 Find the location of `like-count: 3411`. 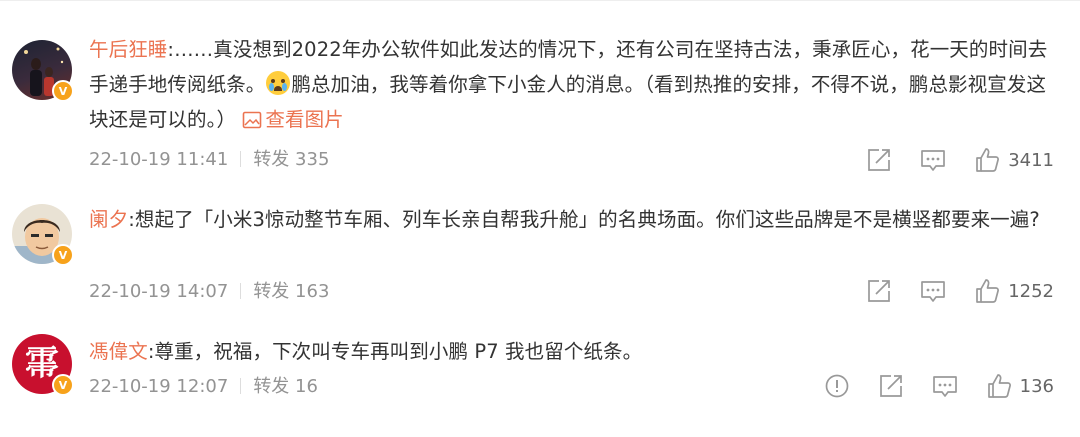

like-count: 3411 is located at coordinates (1031, 160).